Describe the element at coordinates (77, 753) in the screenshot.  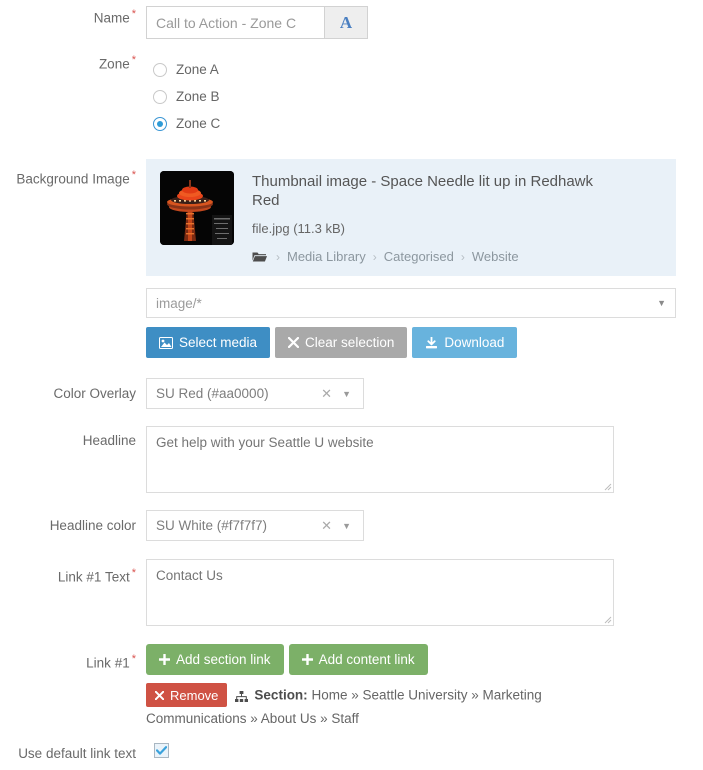
I see `label-use-default-link-text-text: Use default link text` at that location.